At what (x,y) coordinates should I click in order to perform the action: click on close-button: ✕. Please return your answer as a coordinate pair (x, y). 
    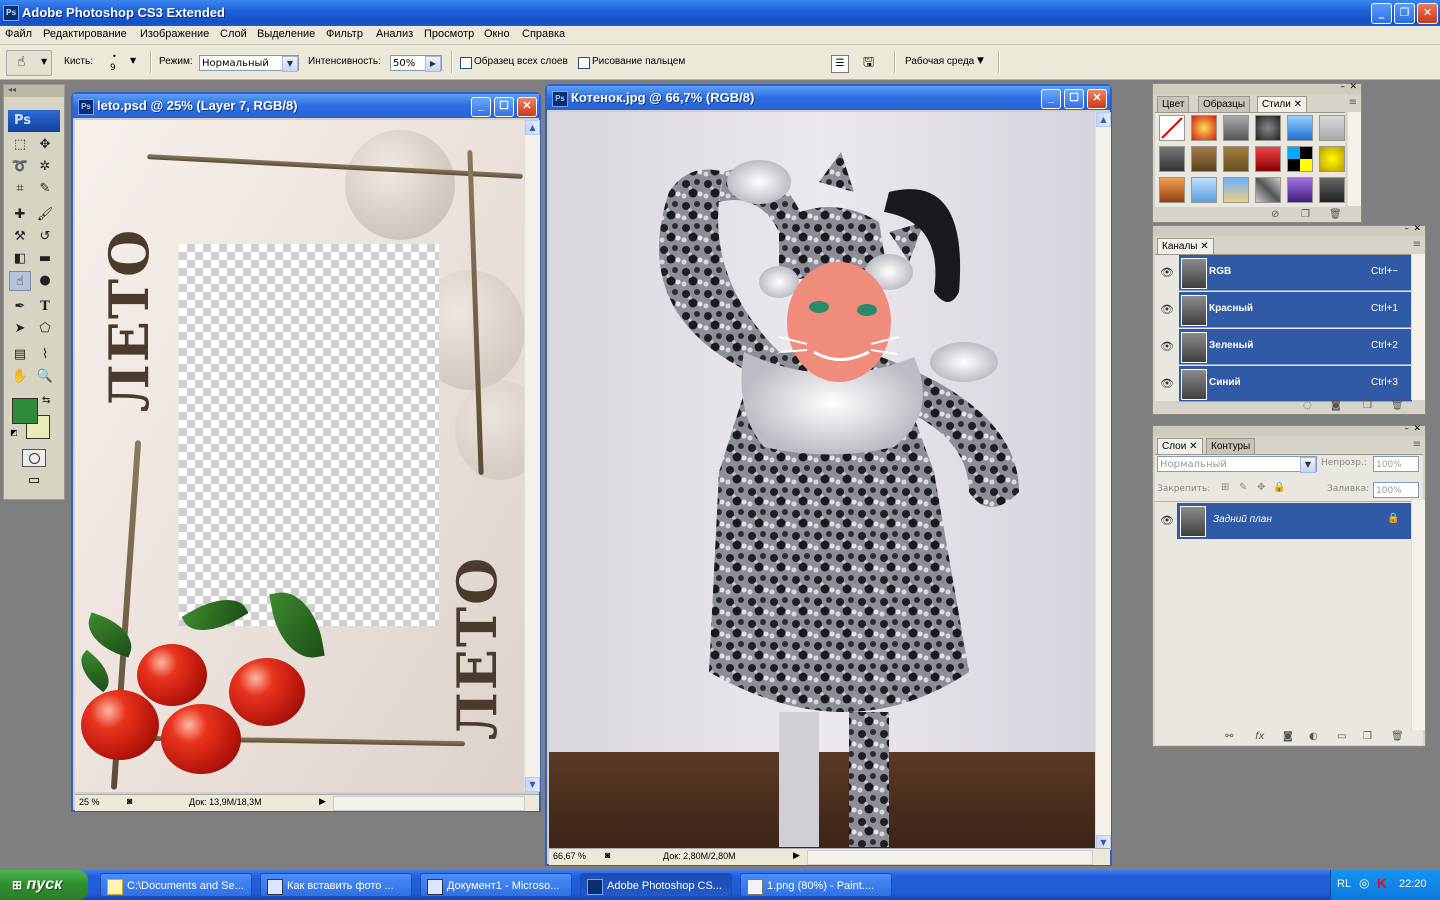
    Looking at the image, I should click on (1097, 99).